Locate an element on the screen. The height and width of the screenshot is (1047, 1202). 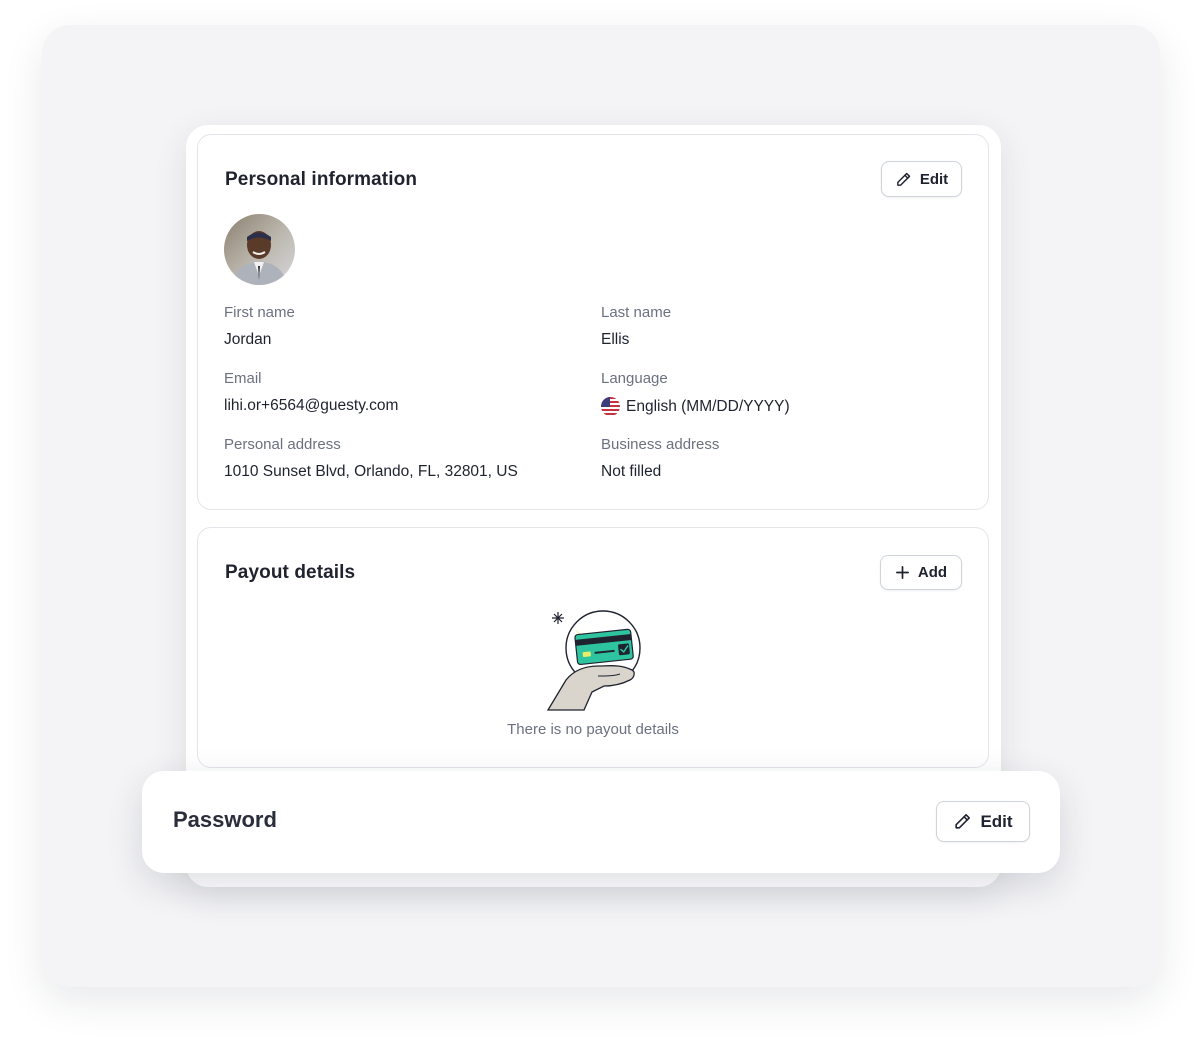
payout-details-title: Payout details is located at coordinates (290, 572).